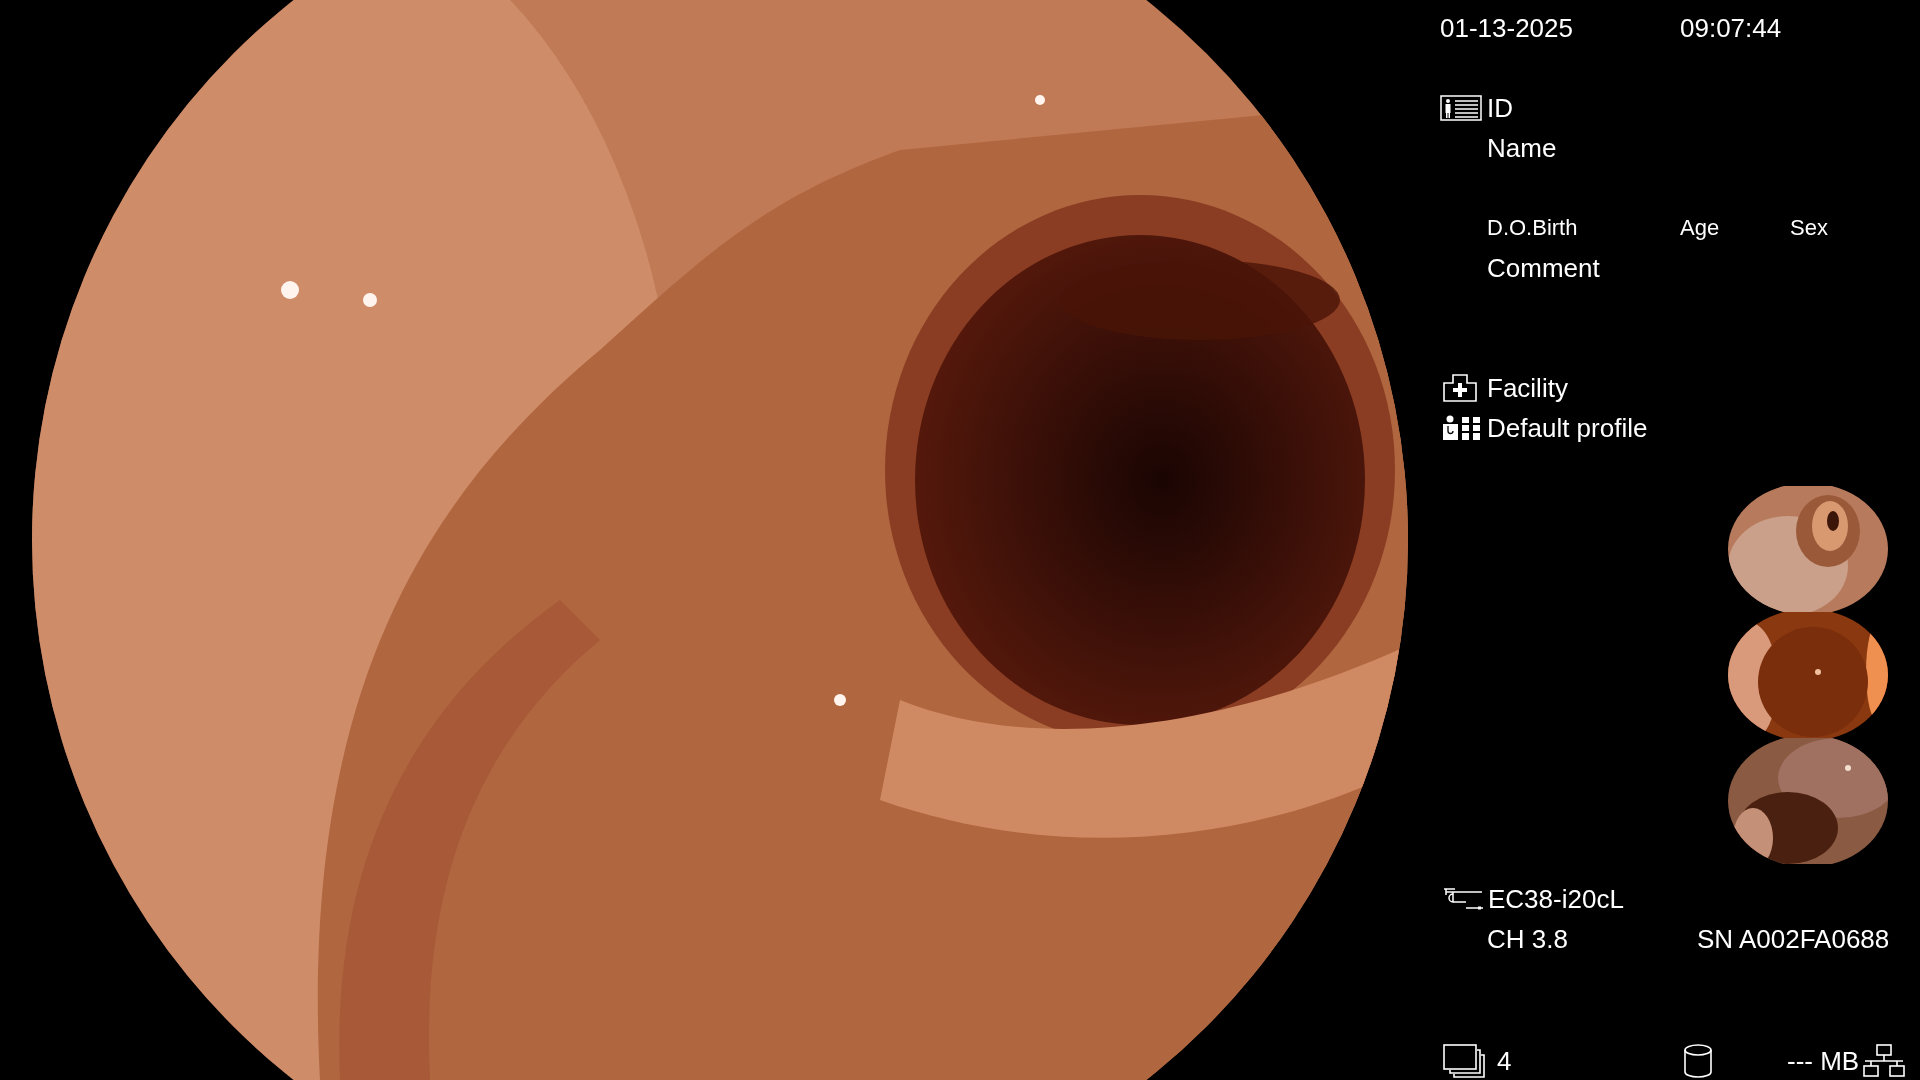  Describe the element at coordinates (1464, 1061) in the screenshot. I see `images-icon` at that location.